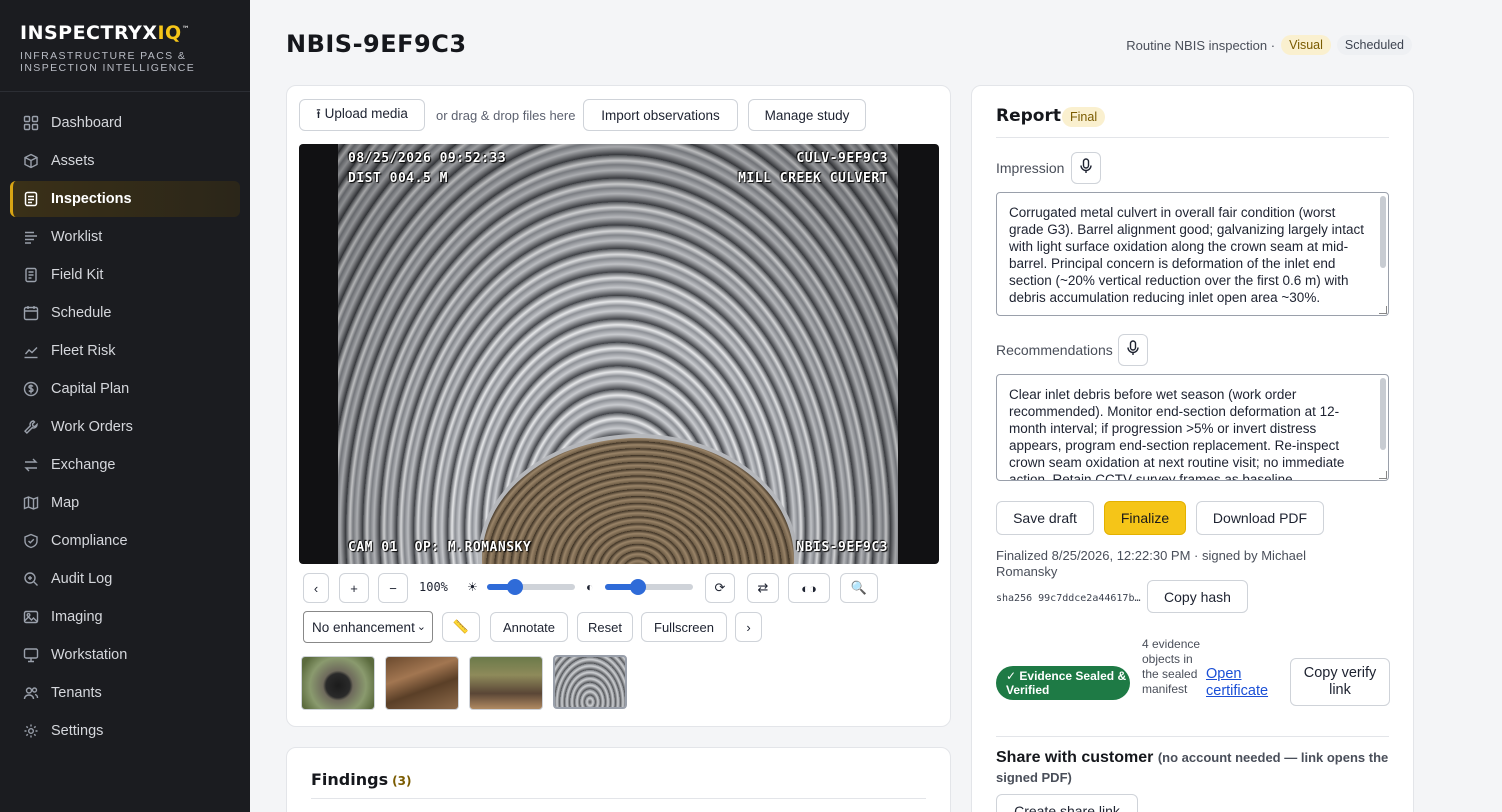 This screenshot has width=1502, height=812. Describe the element at coordinates (125, 351) in the screenshot. I see `sidebar-item-fleet-risk: Fleet Risk` at that location.